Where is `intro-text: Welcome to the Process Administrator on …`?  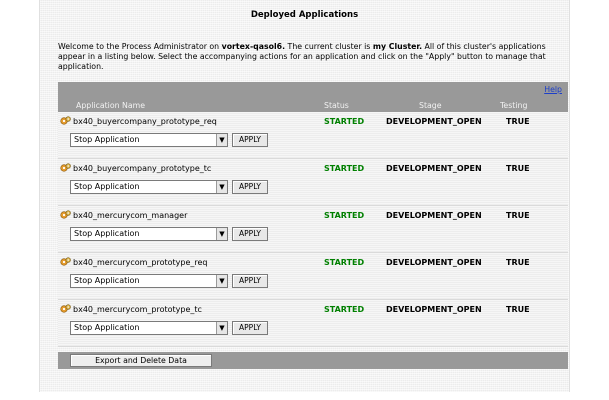 intro-text: Welcome to the Process Administrator on … is located at coordinates (307, 57).